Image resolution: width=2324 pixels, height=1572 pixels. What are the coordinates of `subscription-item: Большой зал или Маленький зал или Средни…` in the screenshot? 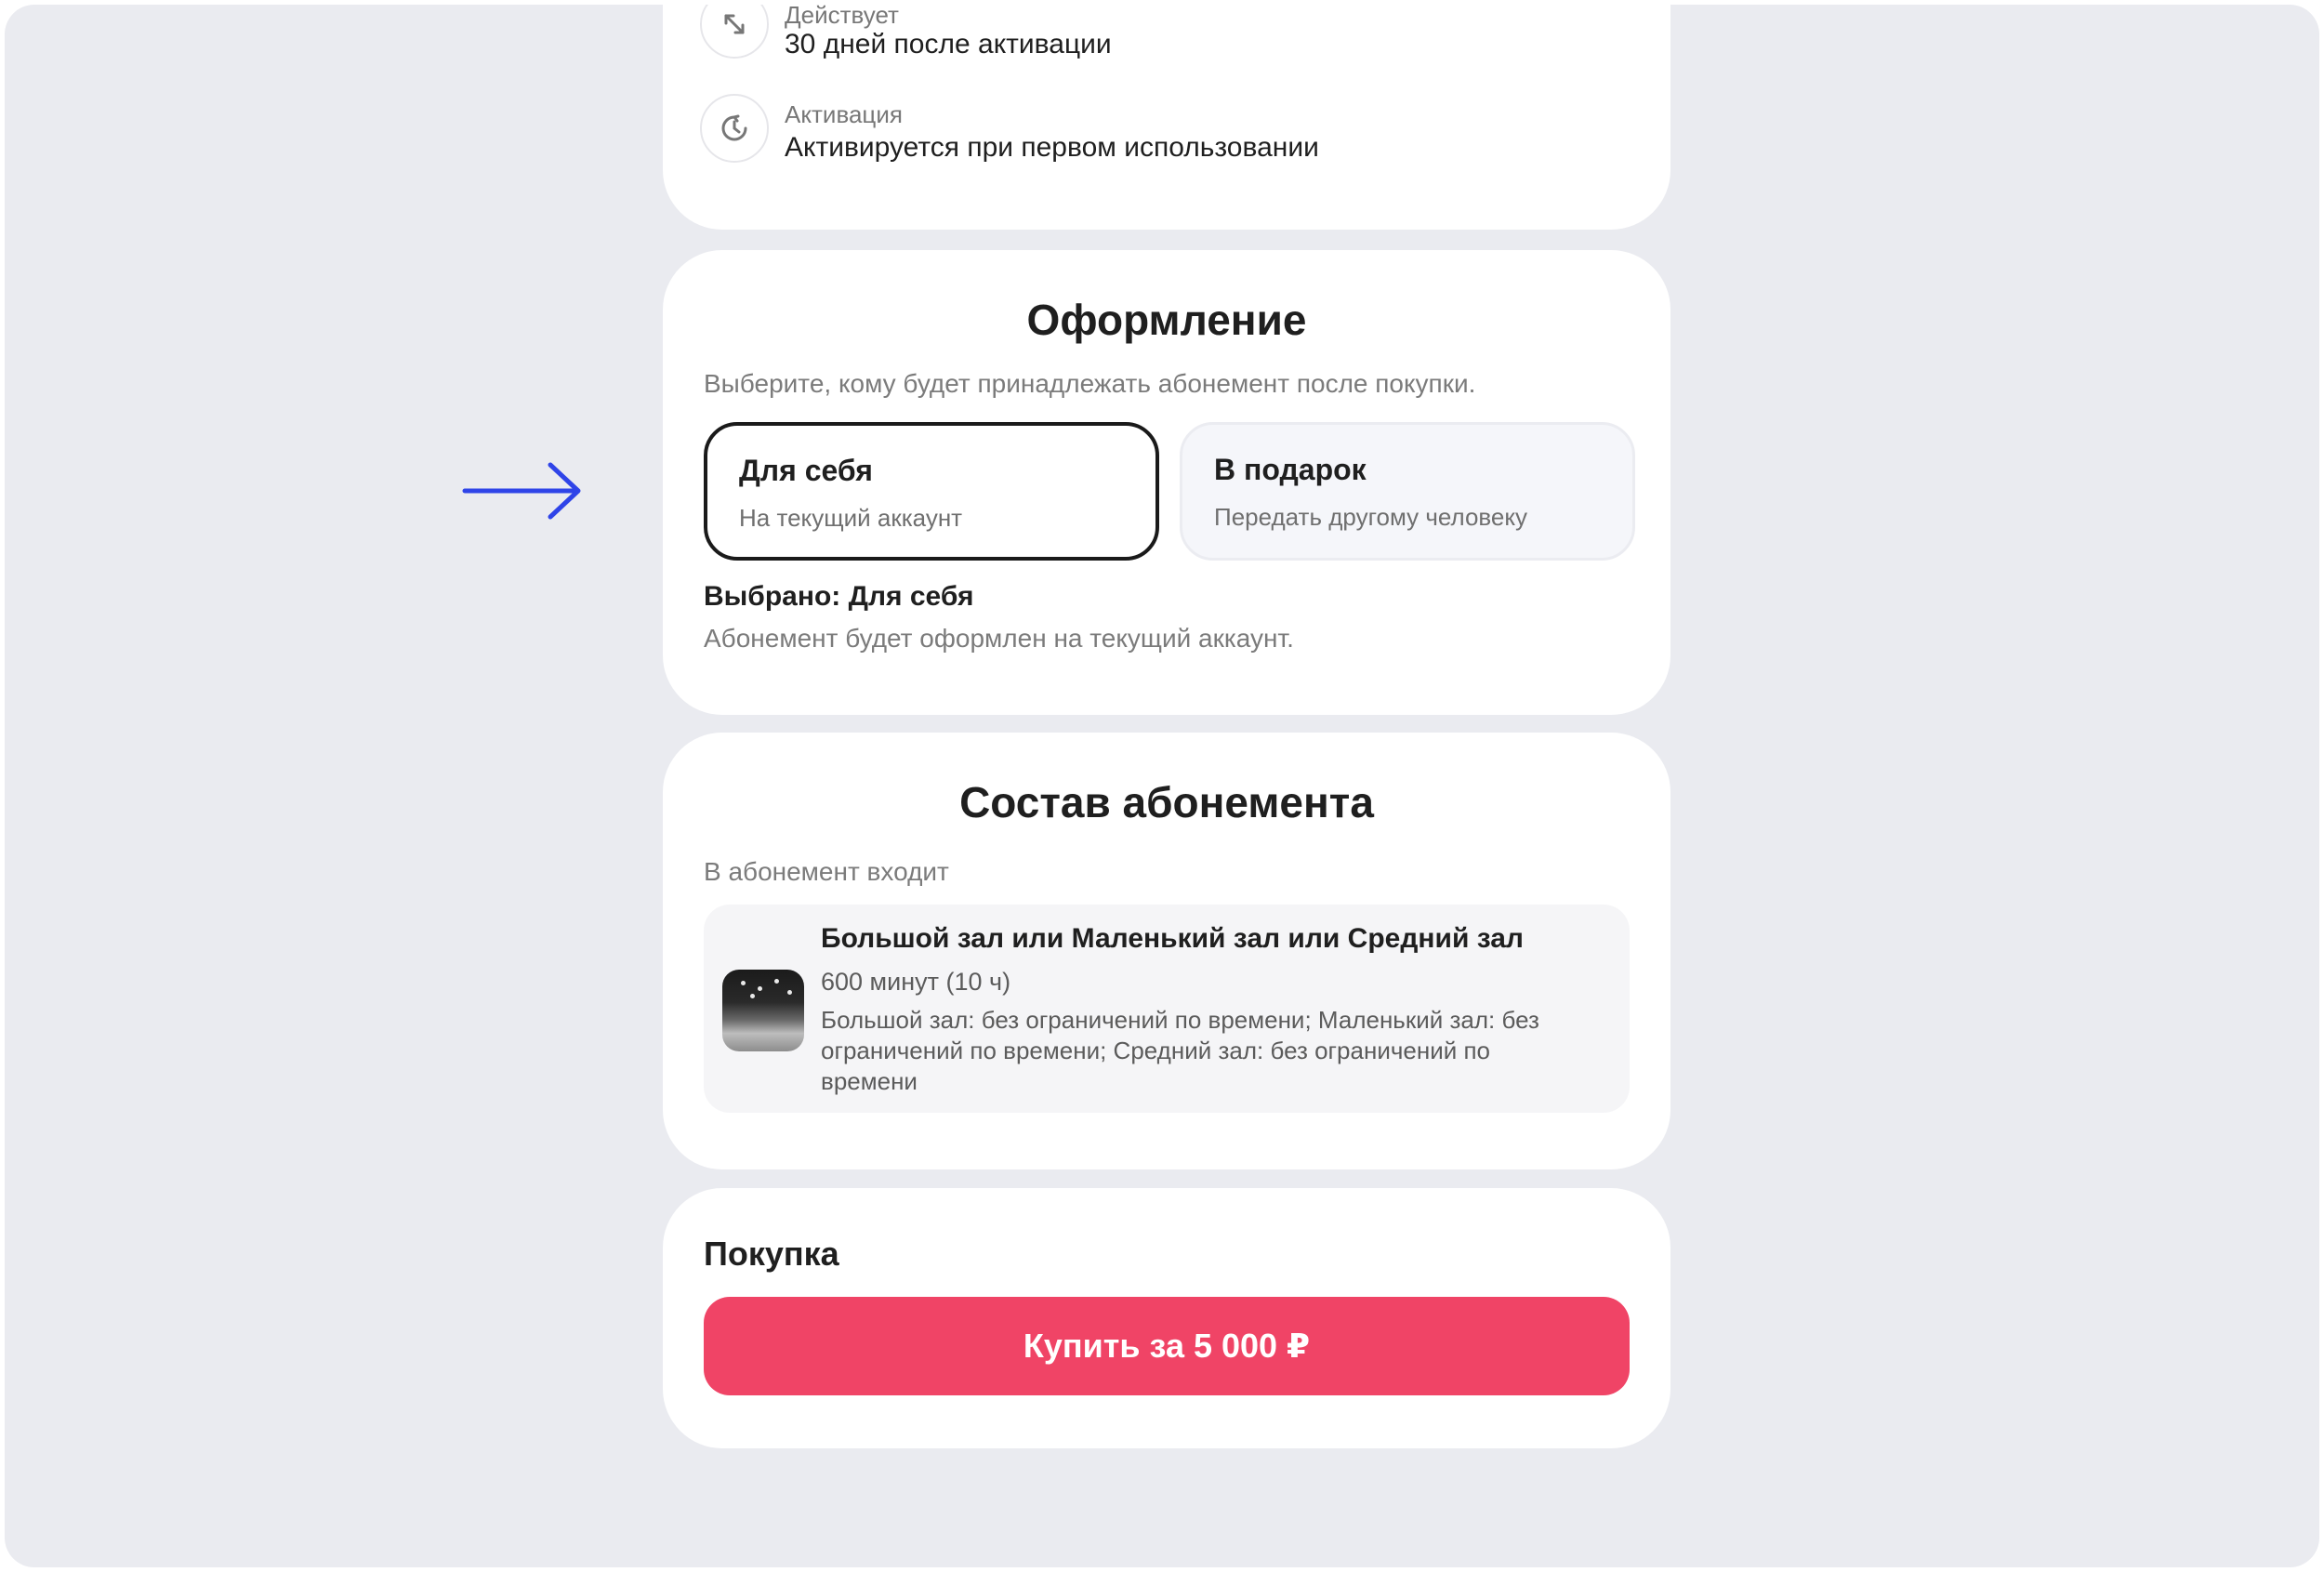 It's located at (1167, 1009).